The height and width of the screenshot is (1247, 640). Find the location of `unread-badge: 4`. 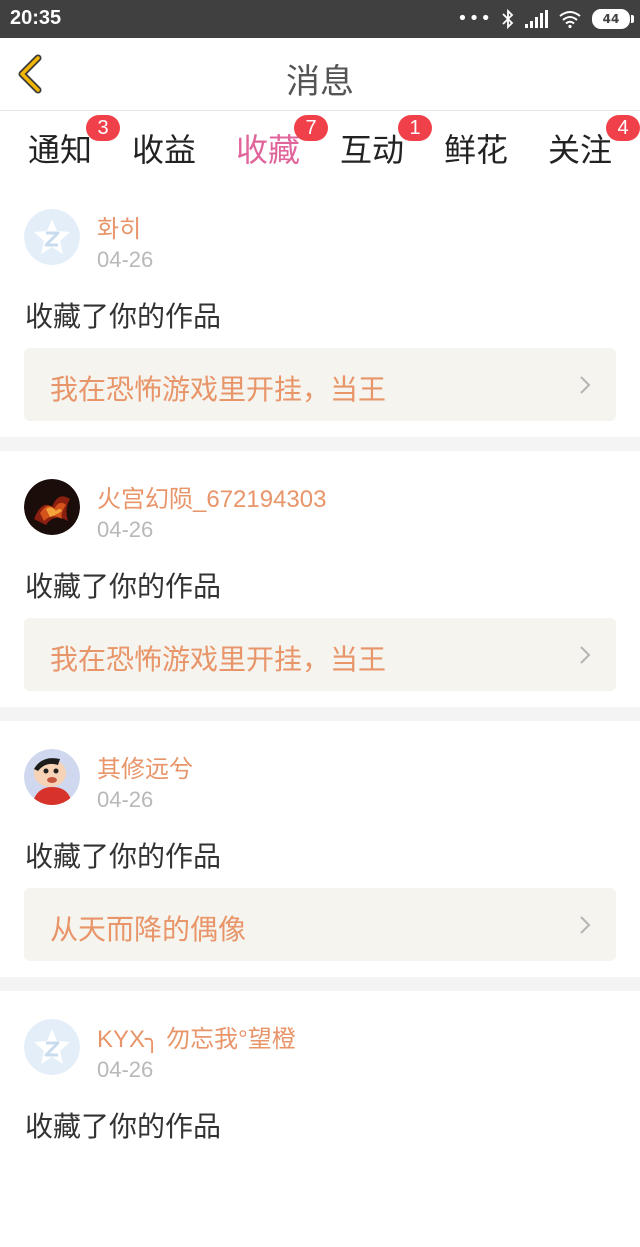

unread-badge: 4 is located at coordinates (623, 128).